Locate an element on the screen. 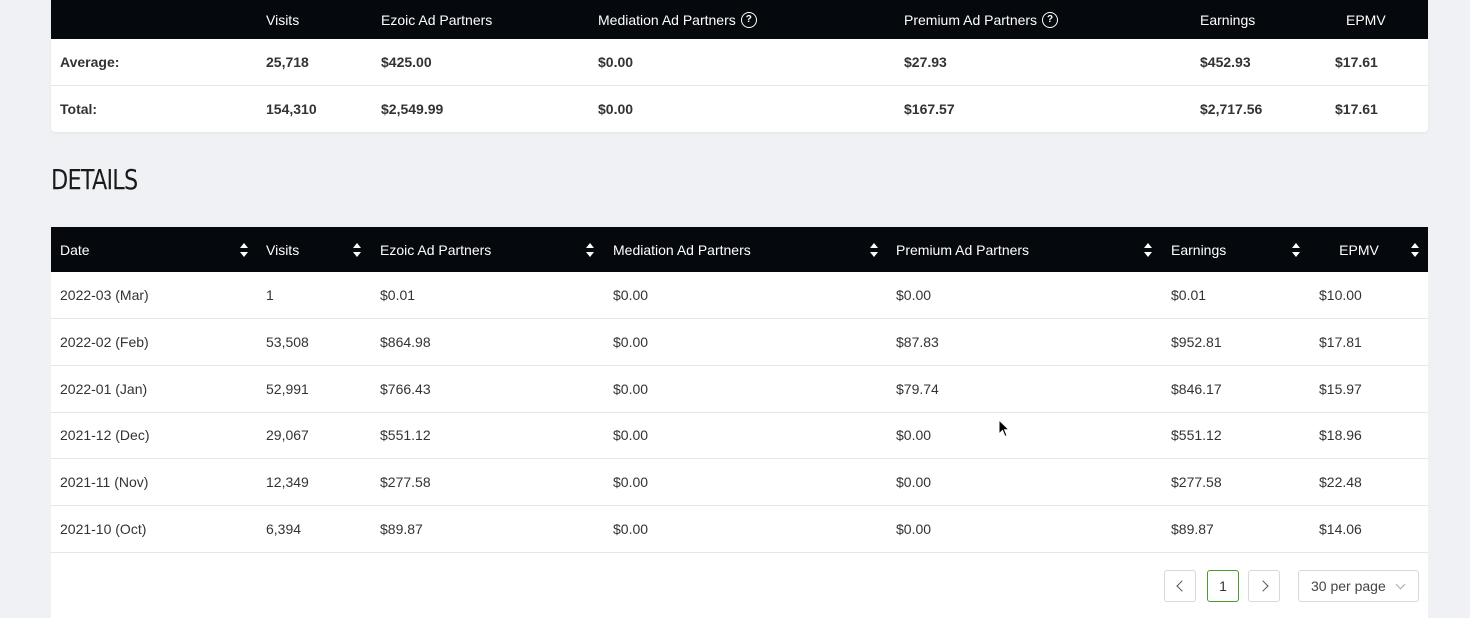 Image resolution: width=1470 pixels, height=618 pixels. cell-ezoic: $0.01 is located at coordinates (398, 295).